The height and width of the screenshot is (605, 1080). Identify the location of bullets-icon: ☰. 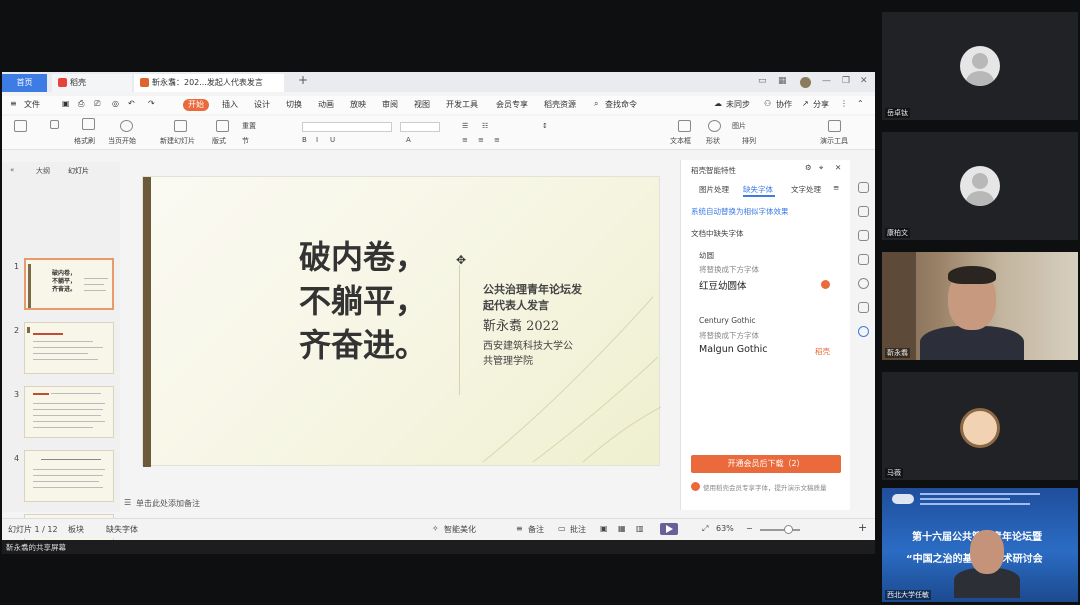
(465, 126).